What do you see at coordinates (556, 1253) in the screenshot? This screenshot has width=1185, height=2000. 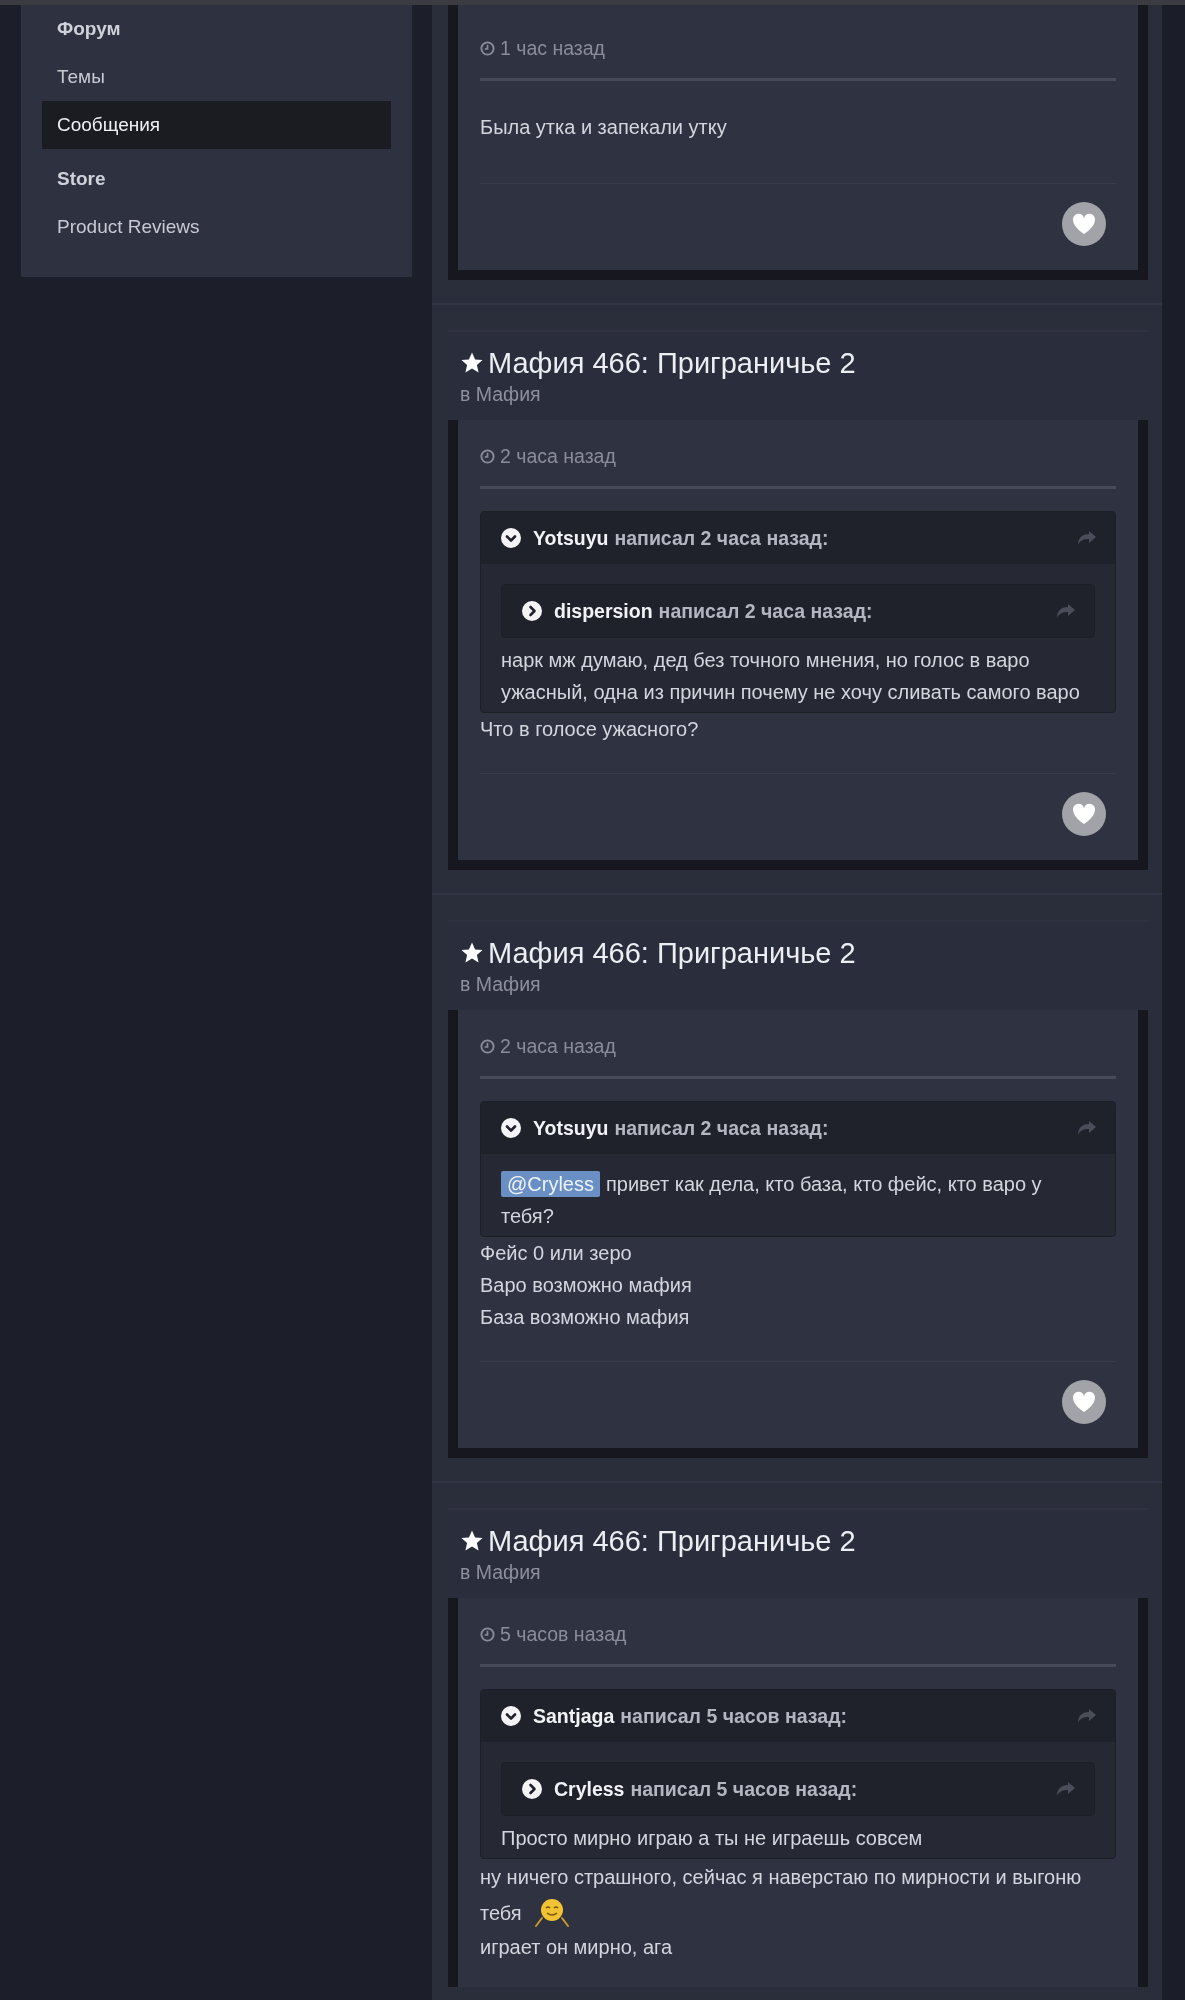 I see `post-text: Фейс 0 или зеро` at bounding box center [556, 1253].